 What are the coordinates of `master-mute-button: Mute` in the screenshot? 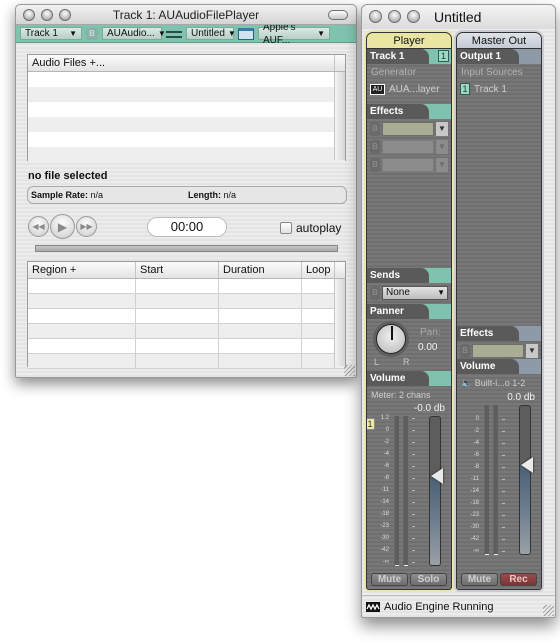 It's located at (479, 579).